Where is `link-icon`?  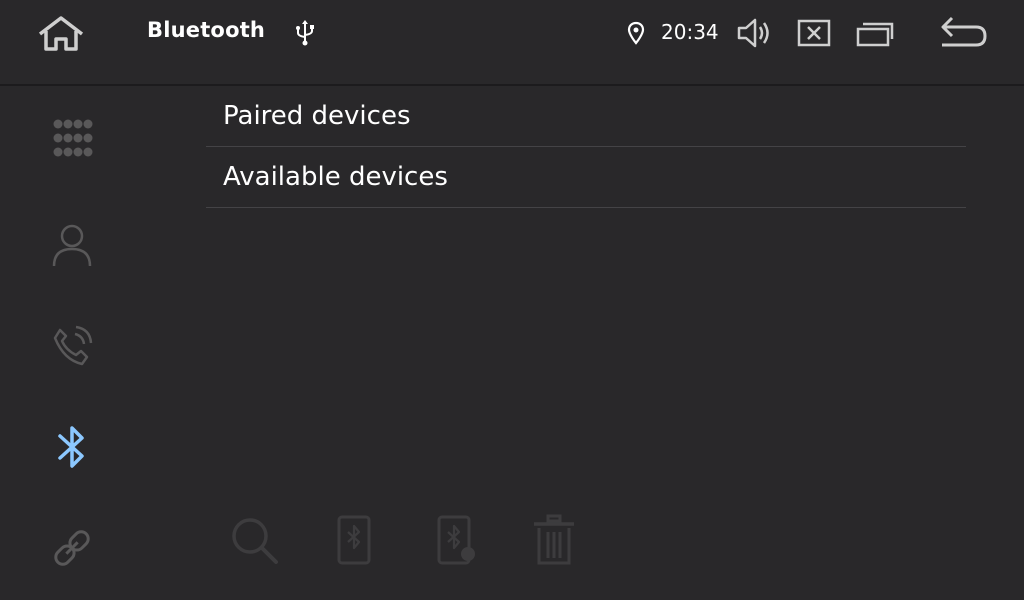
link-icon is located at coordinates (72, 548).